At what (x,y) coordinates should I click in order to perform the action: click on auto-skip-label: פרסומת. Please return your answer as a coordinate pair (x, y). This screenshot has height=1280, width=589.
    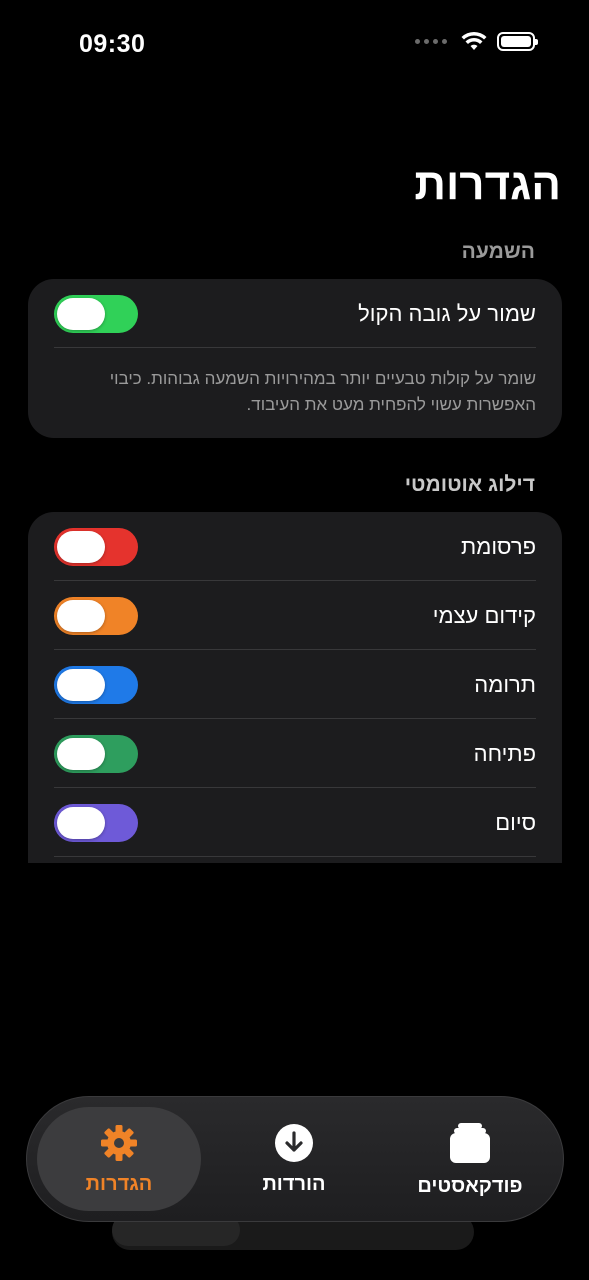
    Looking at the image, I should click on (498, 546).